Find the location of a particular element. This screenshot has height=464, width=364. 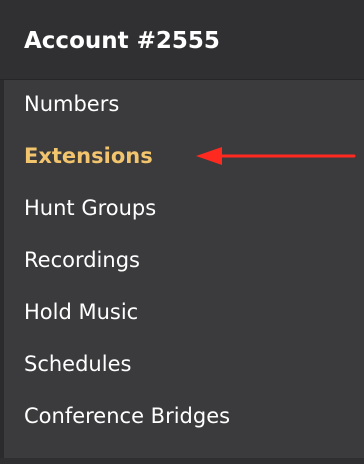

sidebar-item-hold-music: Hold Music is located at coordinates (182, 314).